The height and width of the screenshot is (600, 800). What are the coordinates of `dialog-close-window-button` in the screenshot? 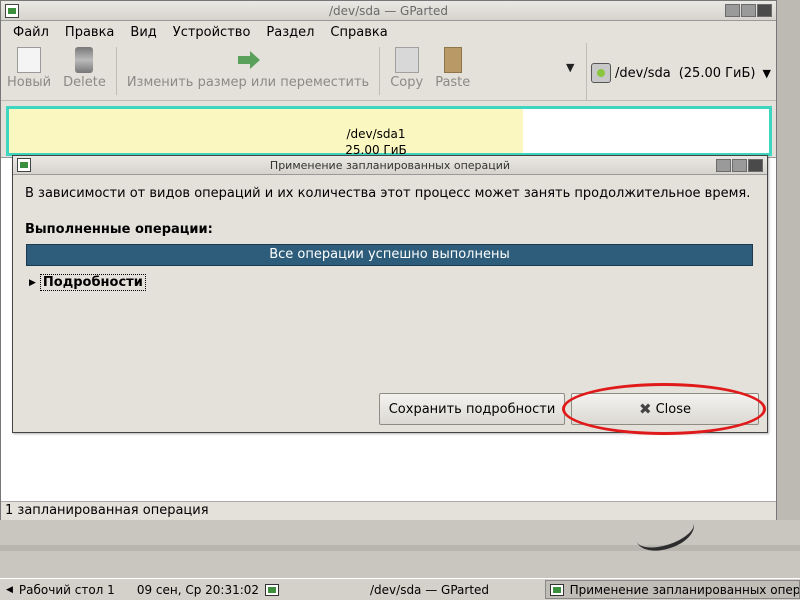 It's located at (755, 165).